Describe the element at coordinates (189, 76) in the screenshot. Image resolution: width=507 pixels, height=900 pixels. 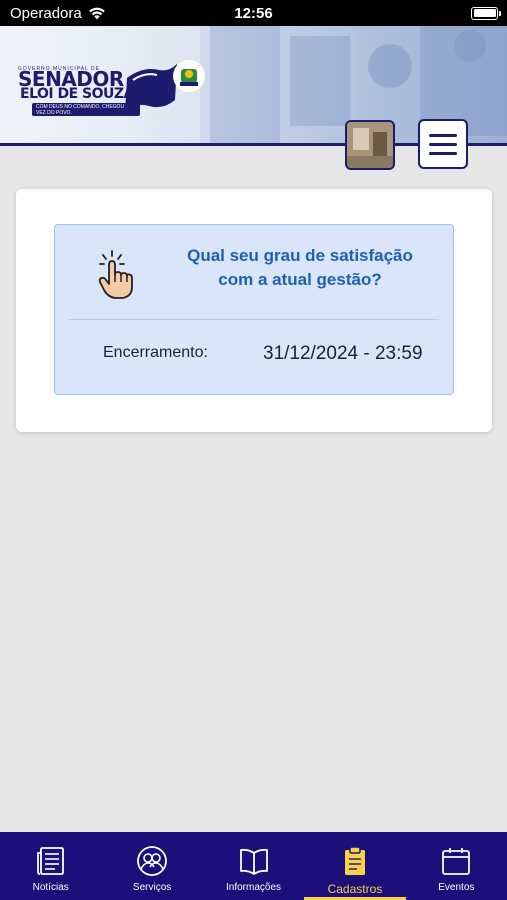
I see `crest-icon` at that location.